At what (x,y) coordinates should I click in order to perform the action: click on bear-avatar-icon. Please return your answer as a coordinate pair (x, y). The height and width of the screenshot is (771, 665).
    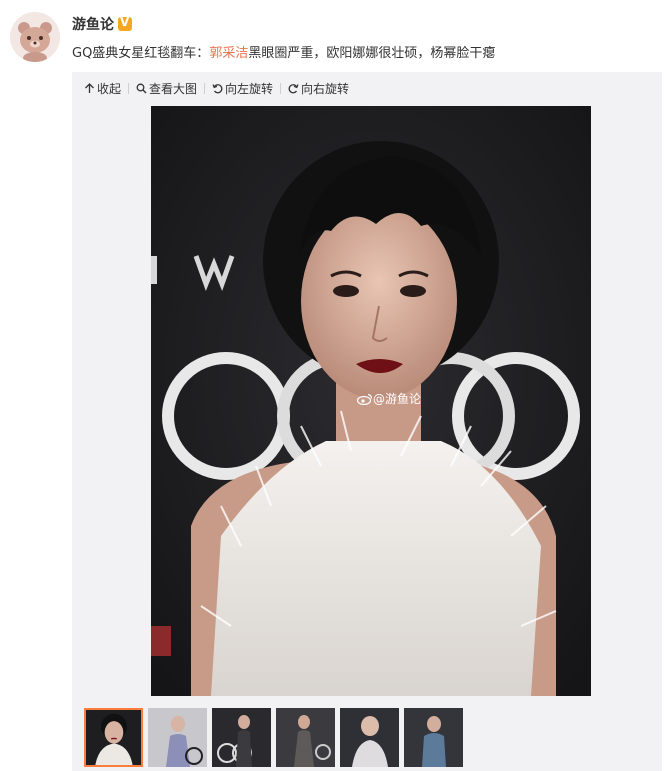
    Looking at the image, I should click on (35, 37).